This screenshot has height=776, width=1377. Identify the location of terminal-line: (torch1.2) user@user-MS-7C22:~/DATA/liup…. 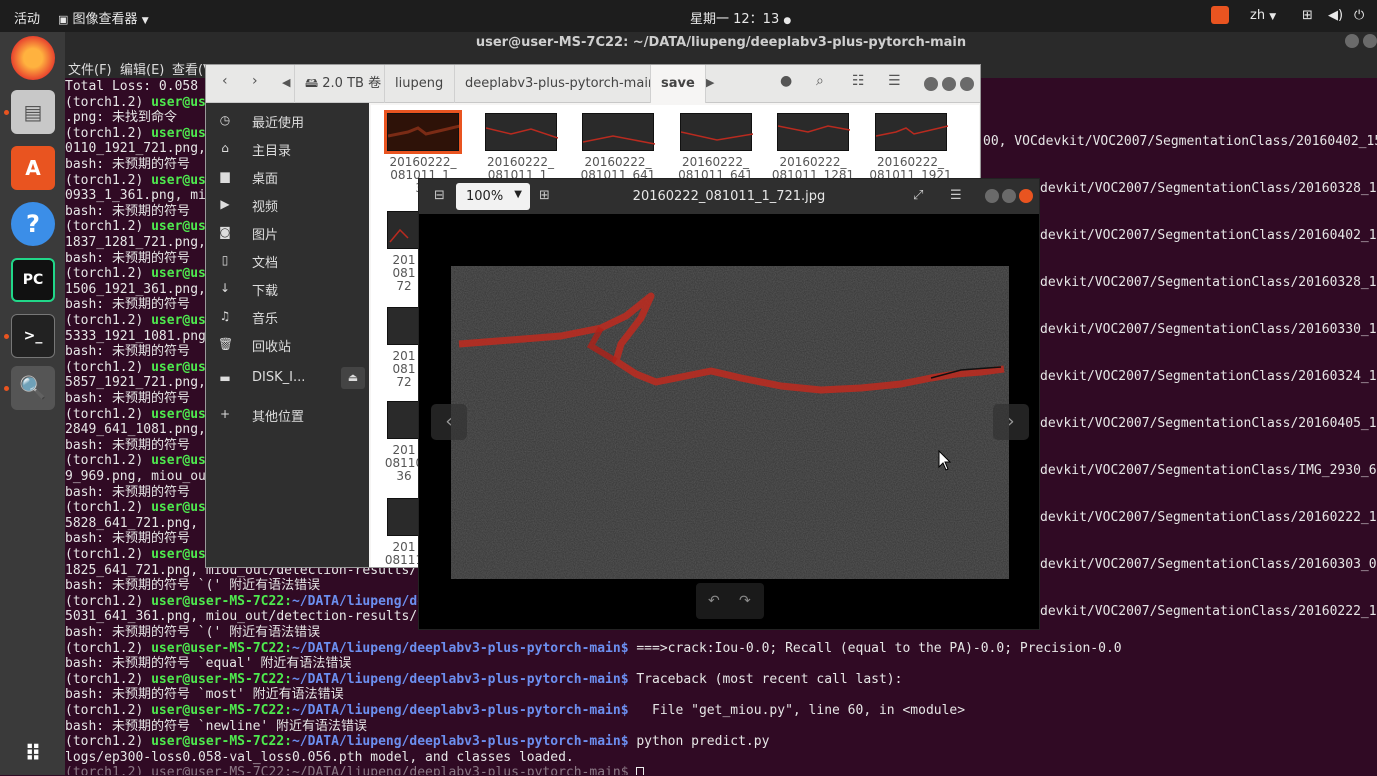
(245, 601).